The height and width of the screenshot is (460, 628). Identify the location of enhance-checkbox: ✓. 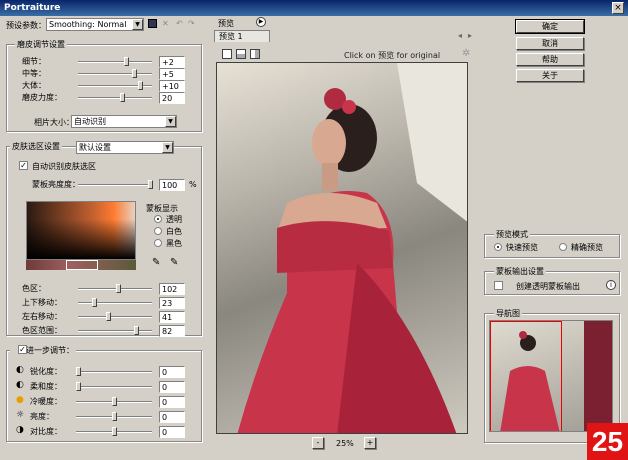
(22, 349).